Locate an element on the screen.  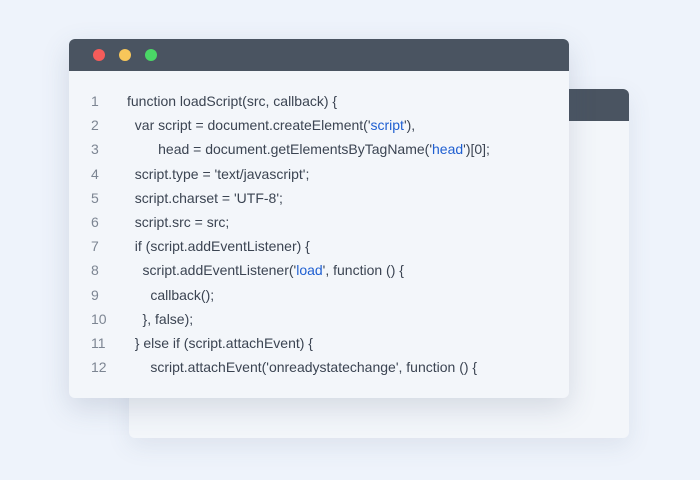
code-segment: function loadScript(src, callback) { is located at coordinates (232, 101).